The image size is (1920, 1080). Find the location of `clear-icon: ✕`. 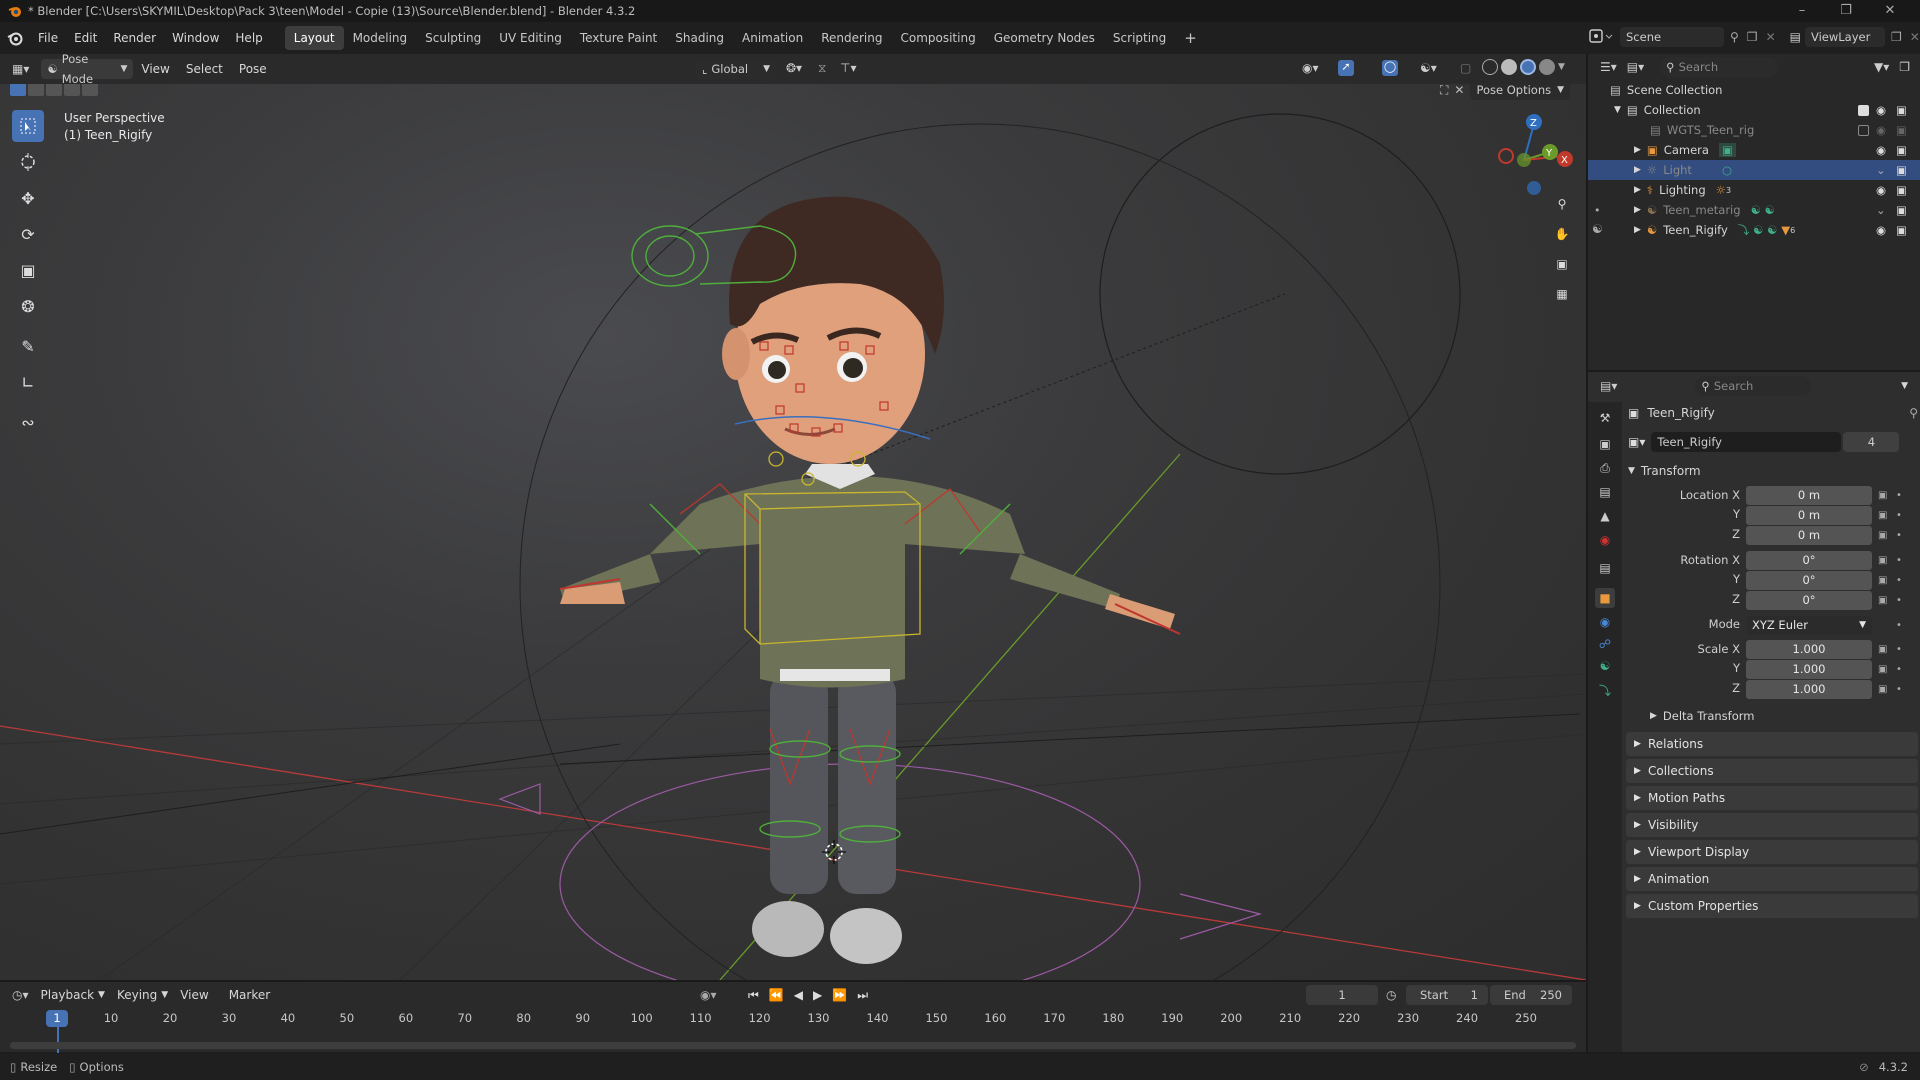

clear-icon: ✕ is located at coordinates (1459, 90).